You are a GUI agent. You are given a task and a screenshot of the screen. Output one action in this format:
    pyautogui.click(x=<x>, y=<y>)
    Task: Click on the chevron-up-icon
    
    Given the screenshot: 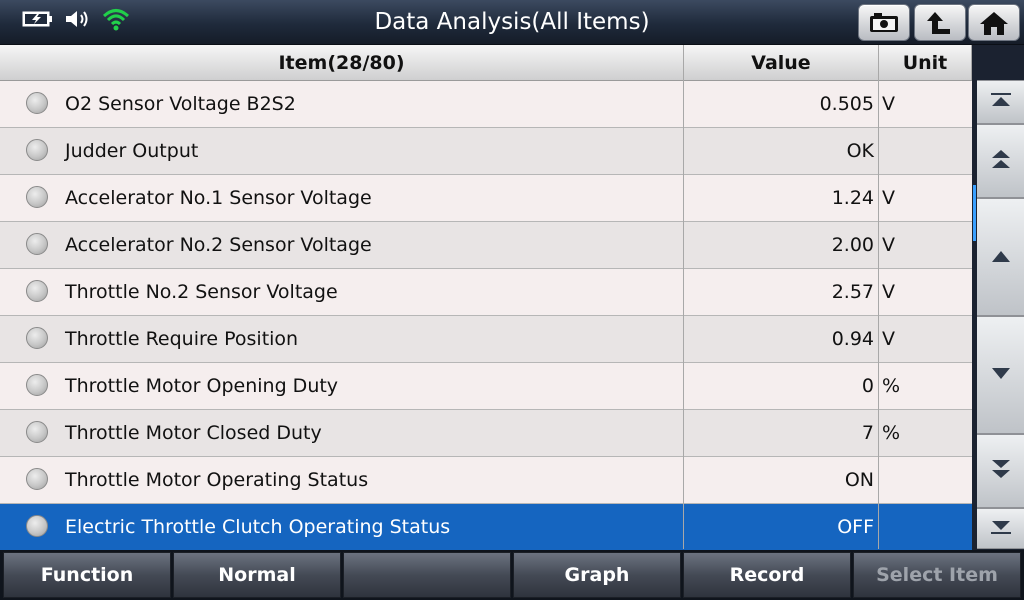 What is the action you would take?
    pyautogui.click(x=1001, y=257)
    